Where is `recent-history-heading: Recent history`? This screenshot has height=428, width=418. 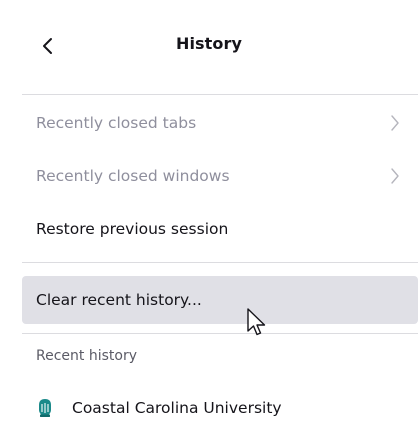 recent-history-heading: Recent history is located at coordinates (86, 356).